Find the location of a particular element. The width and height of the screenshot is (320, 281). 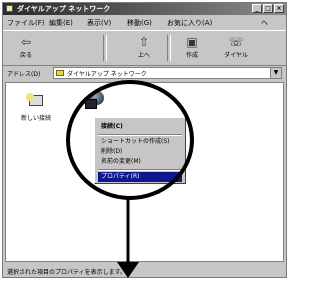

context-item-rename: 名前の変更(M) is located at coordinates (140, 162).